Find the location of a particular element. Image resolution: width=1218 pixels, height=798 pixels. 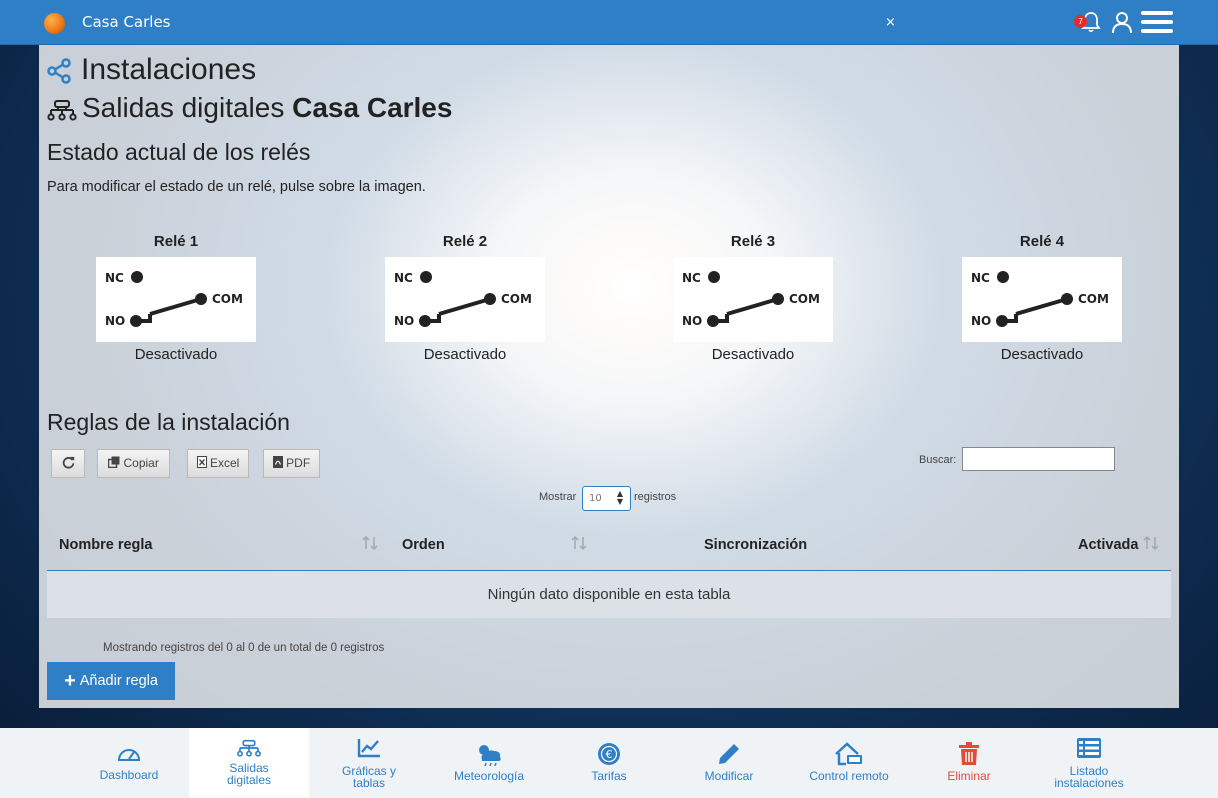

nav-label: Salidas digitales is located at coordinates (249, 774).